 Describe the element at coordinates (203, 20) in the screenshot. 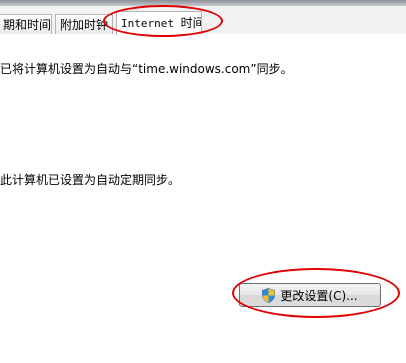

I see `tab-bar: 期和时间 附加时钟 Internet 时间` at that location.